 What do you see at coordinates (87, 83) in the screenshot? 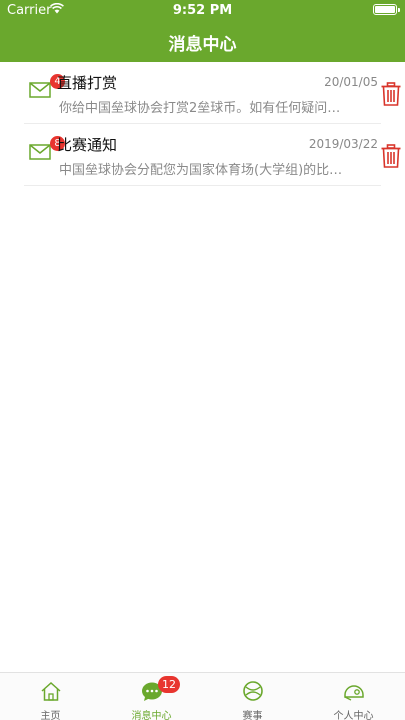
I see `message-title: 直播打赏` at bounding box center [87, 83].